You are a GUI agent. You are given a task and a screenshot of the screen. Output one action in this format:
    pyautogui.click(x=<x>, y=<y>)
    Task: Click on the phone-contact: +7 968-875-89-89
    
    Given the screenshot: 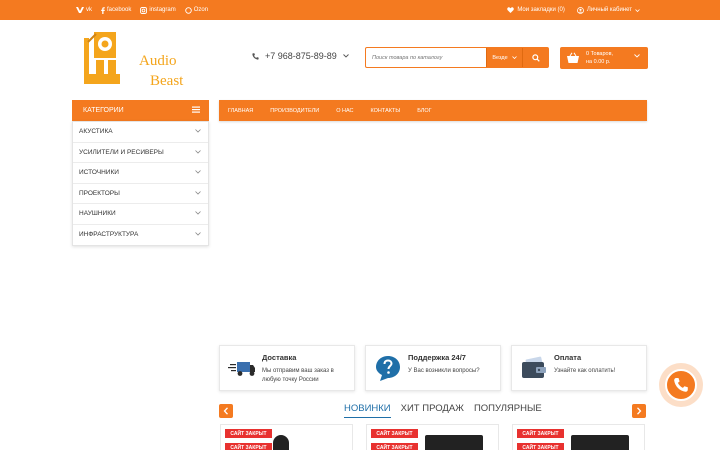 What is the action you would take?
    pyautogui.click(x=300, y=56)
    